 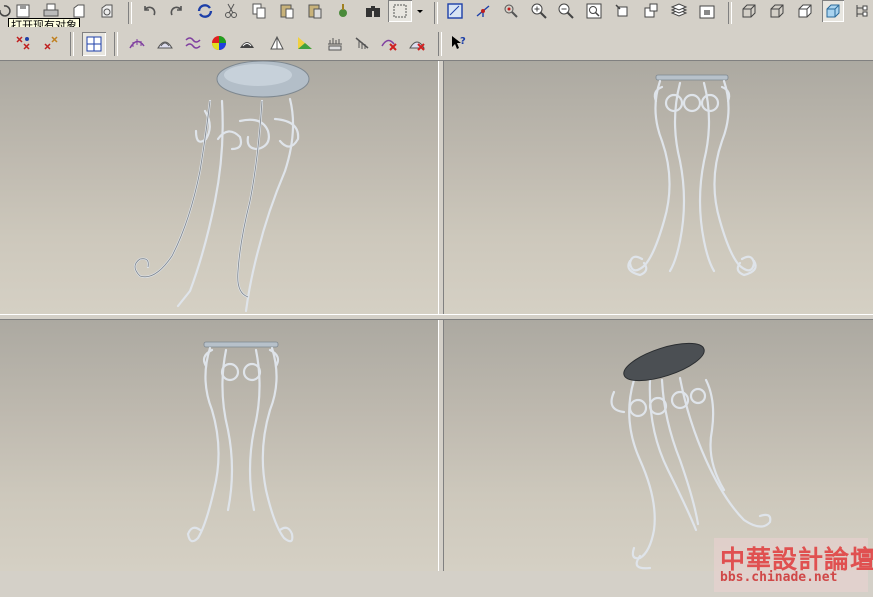 What do you see at coordinates (231, 11) in the screenshot?
I see `cut-icon` at bounding box center [231, 11].